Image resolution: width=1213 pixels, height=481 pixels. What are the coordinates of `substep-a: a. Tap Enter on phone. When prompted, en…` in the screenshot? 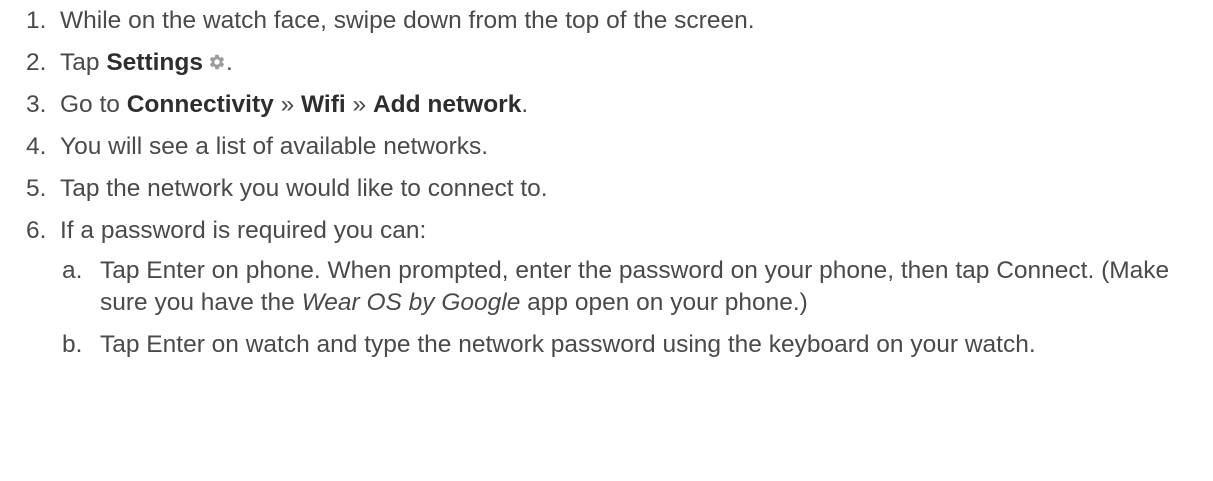 It's located at (620, 287).